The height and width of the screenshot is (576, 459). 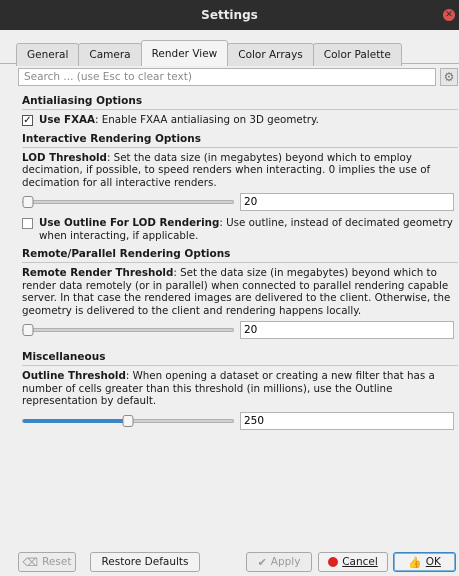 What do you see at coordinates (433, 562) in the screenshot?
I see `ok-label: OK` at bounding box center [433, 562].